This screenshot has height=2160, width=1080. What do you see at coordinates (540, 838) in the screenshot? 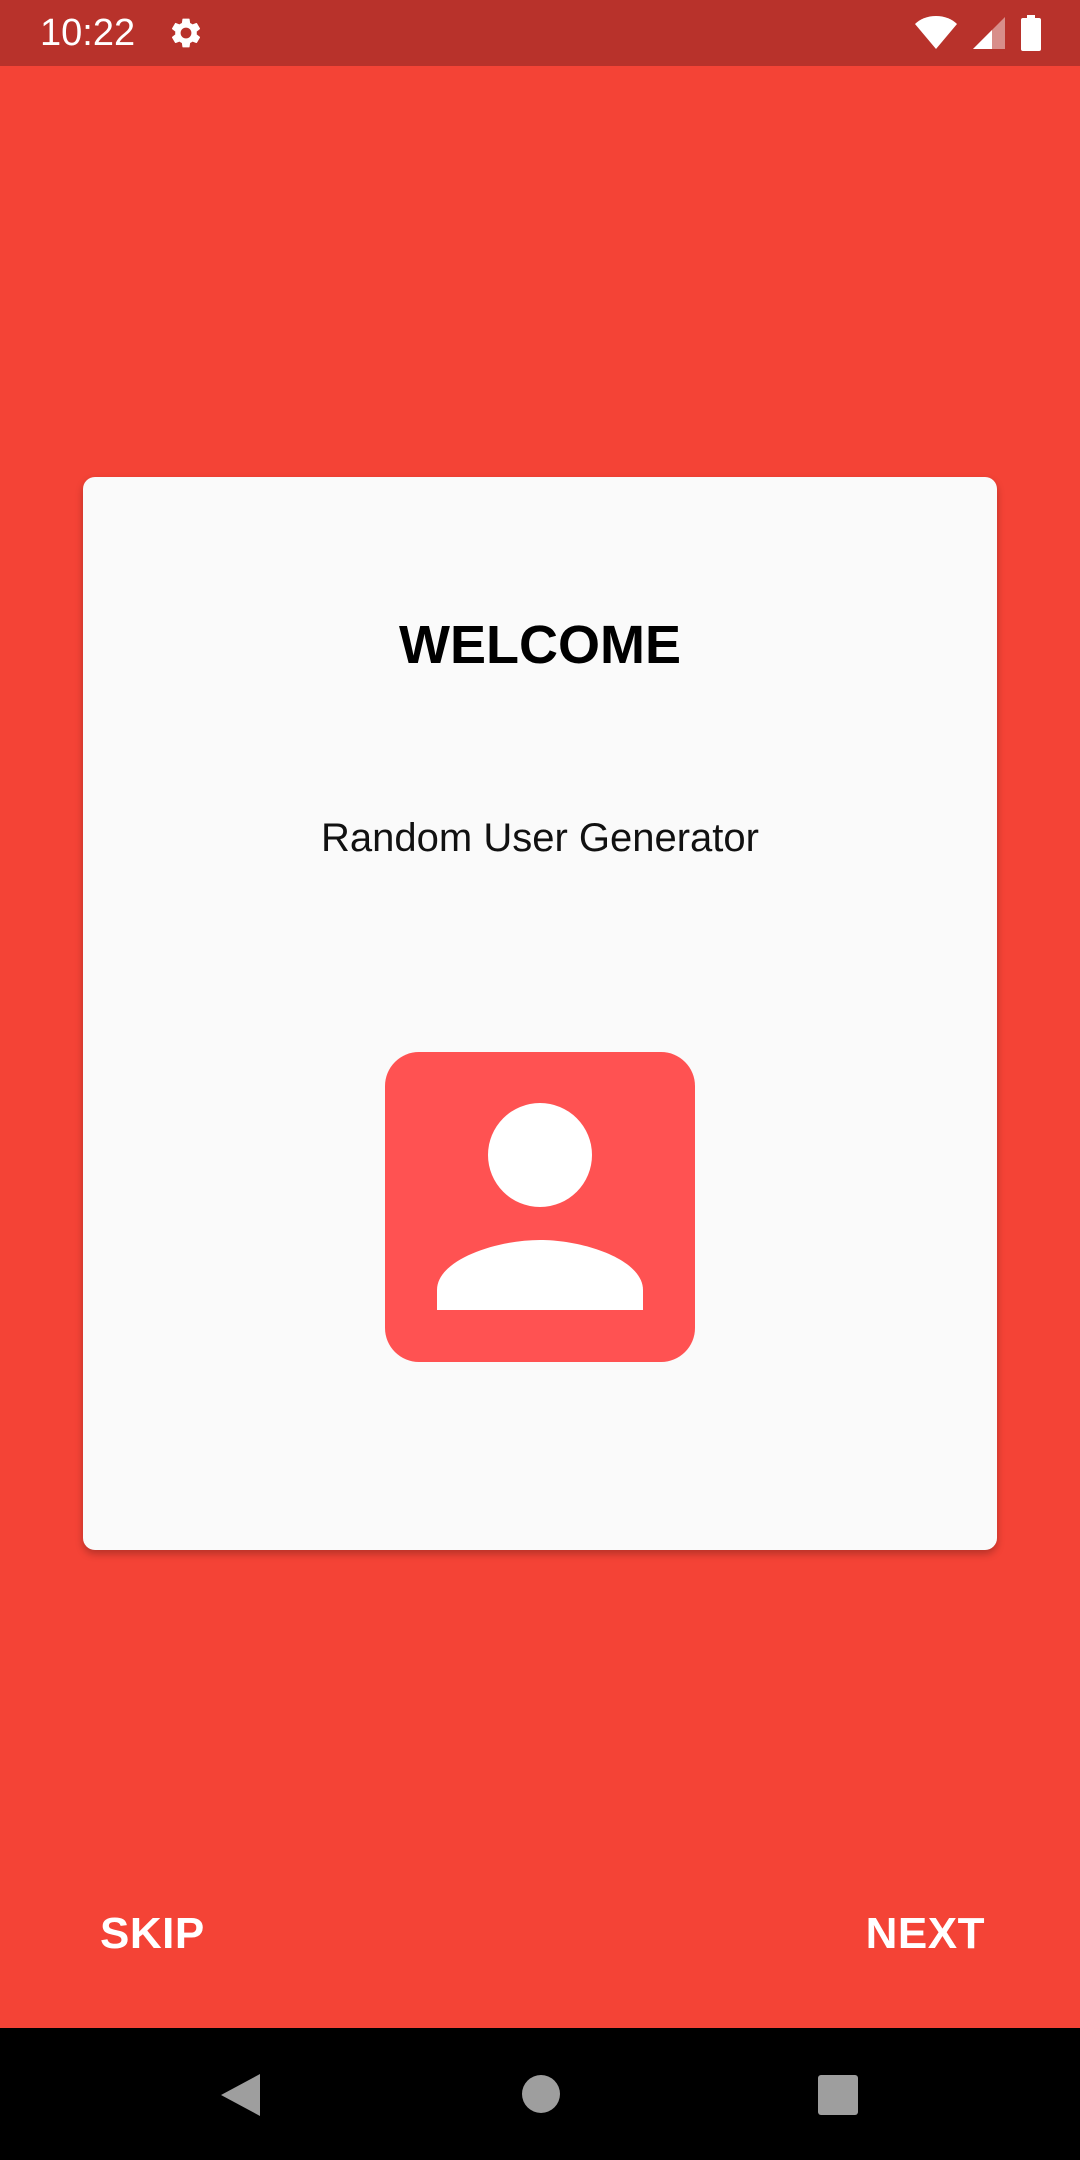
I see `app-subtitle: Random User Generator` at bounding box center [540, 838].